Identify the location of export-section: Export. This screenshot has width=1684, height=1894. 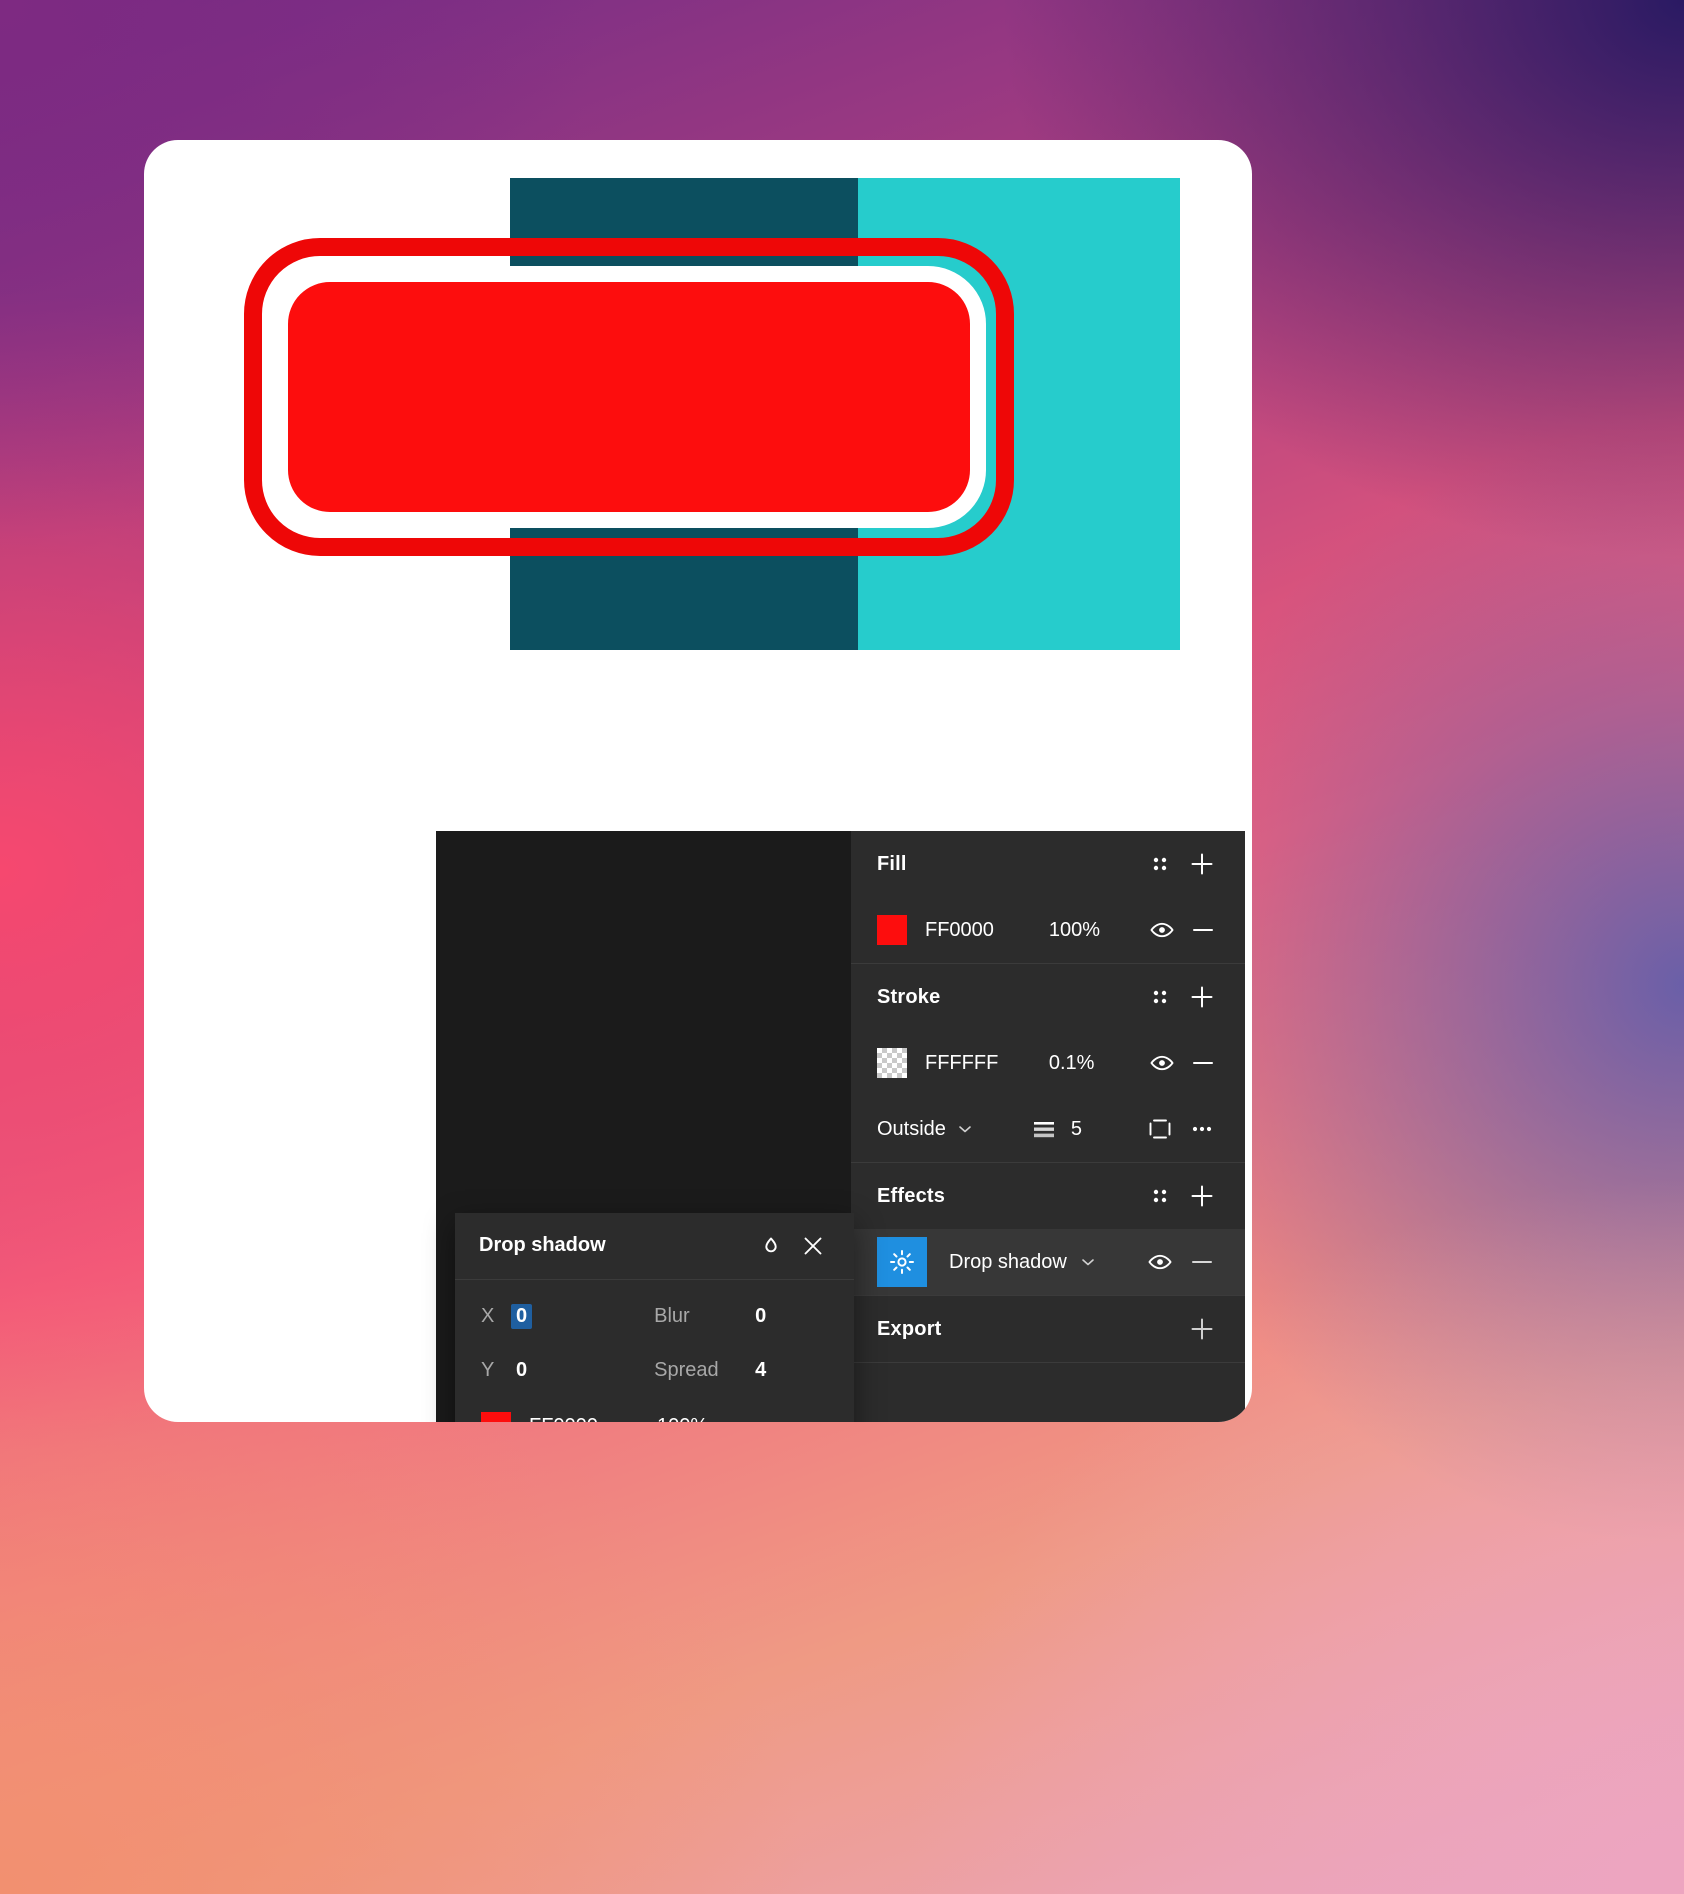
(1048, 1329).